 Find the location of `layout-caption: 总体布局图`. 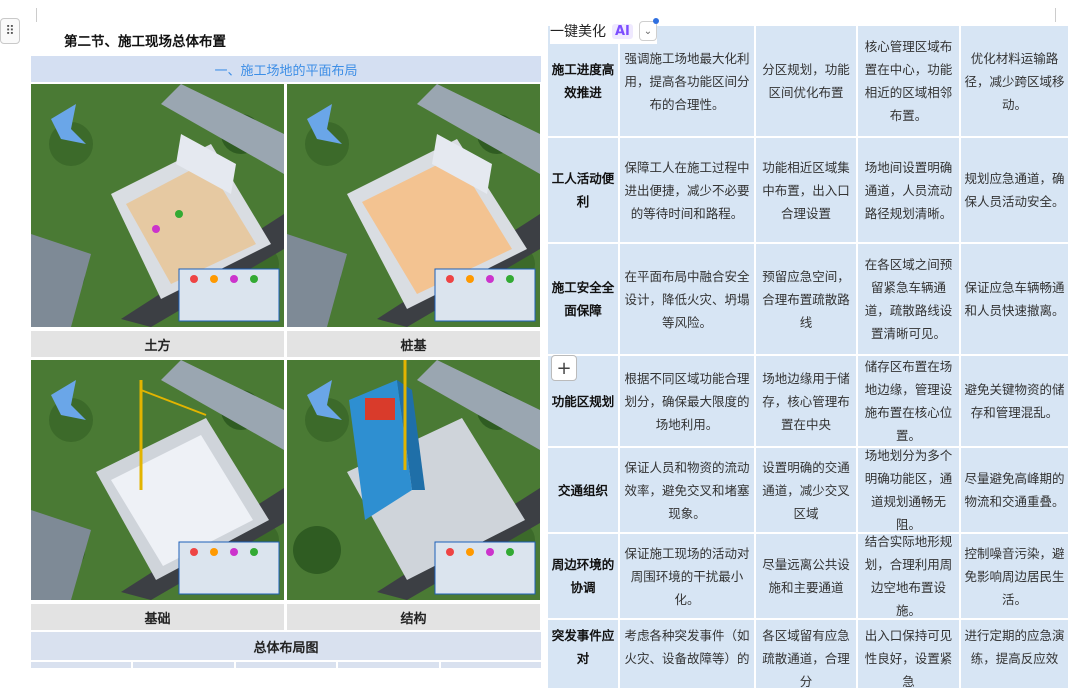

layout-caption: 总体布局图 is located at coordinates (286, 646).